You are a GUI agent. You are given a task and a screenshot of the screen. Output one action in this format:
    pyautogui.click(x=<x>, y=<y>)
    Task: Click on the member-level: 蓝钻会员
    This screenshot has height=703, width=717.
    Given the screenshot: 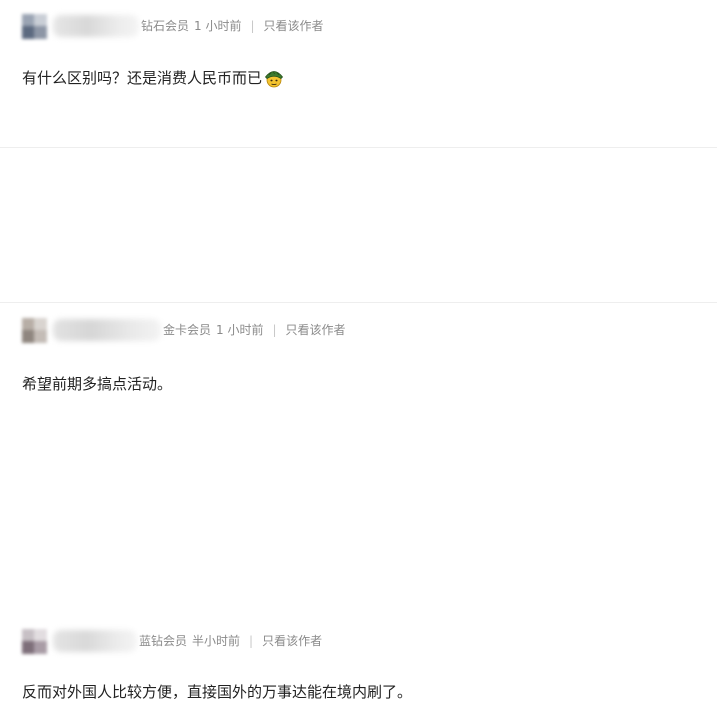 What is the action you would take?
    pyautogui.click(x=163, y=641)
    